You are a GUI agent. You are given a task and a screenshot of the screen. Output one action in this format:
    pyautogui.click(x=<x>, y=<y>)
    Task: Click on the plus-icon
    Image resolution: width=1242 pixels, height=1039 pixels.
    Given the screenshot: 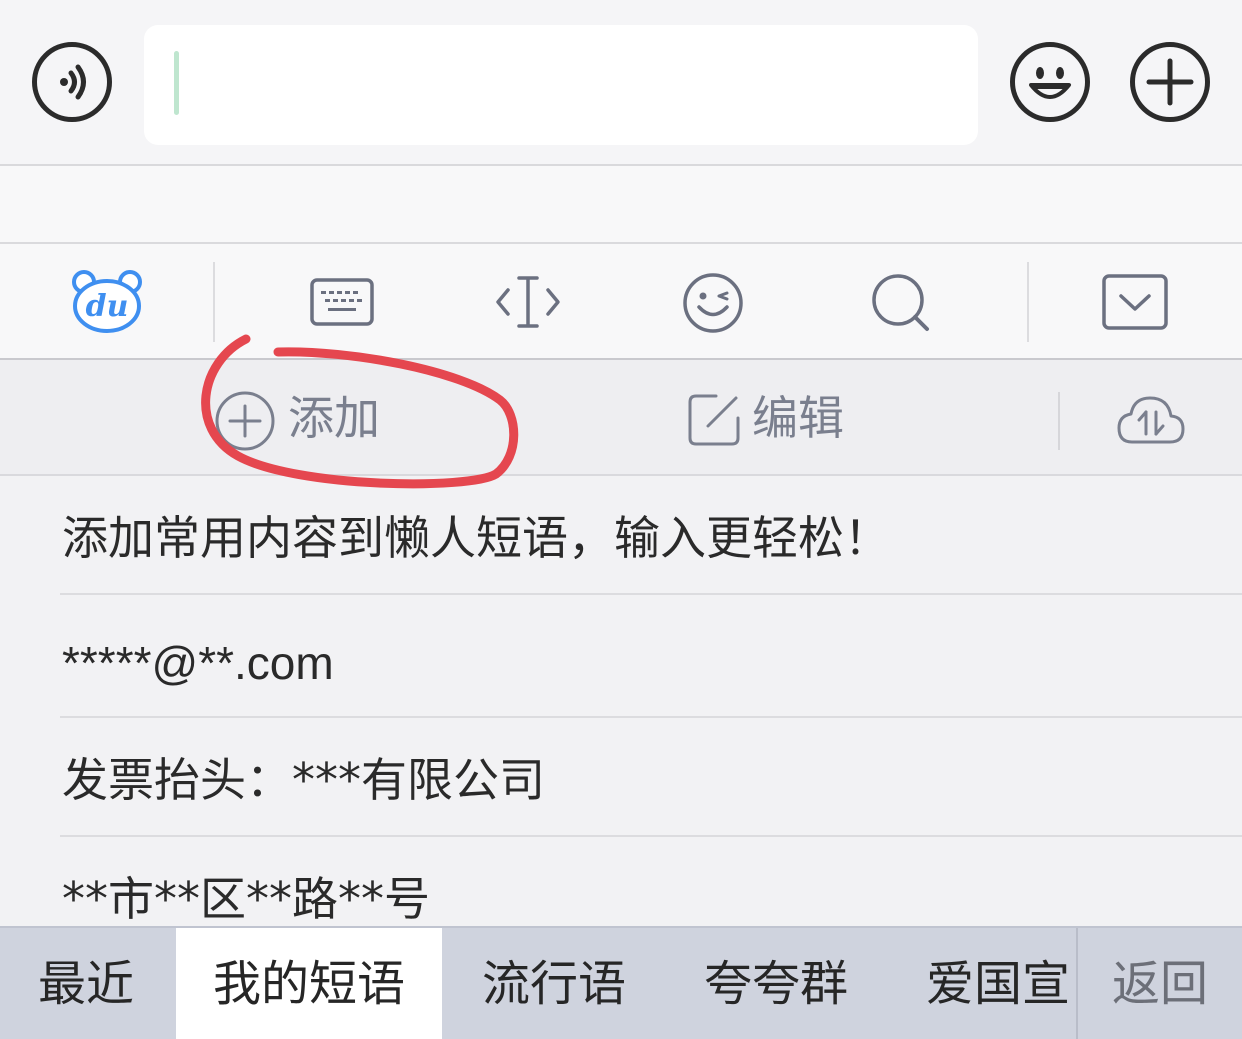 What is the action you would take?
    pyautogui.click(x=1170, y=82)
    